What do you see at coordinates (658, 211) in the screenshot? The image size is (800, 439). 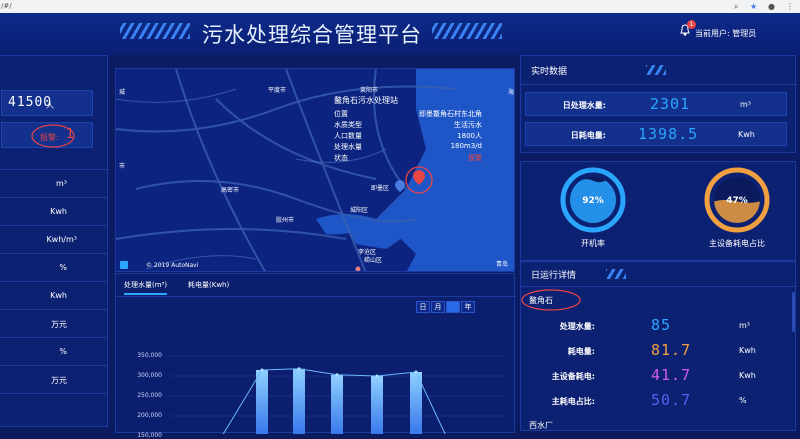 I see `gauge-panel: 开机率 主设备耗电占比 92% 47%` at bounding box center [658, 211].